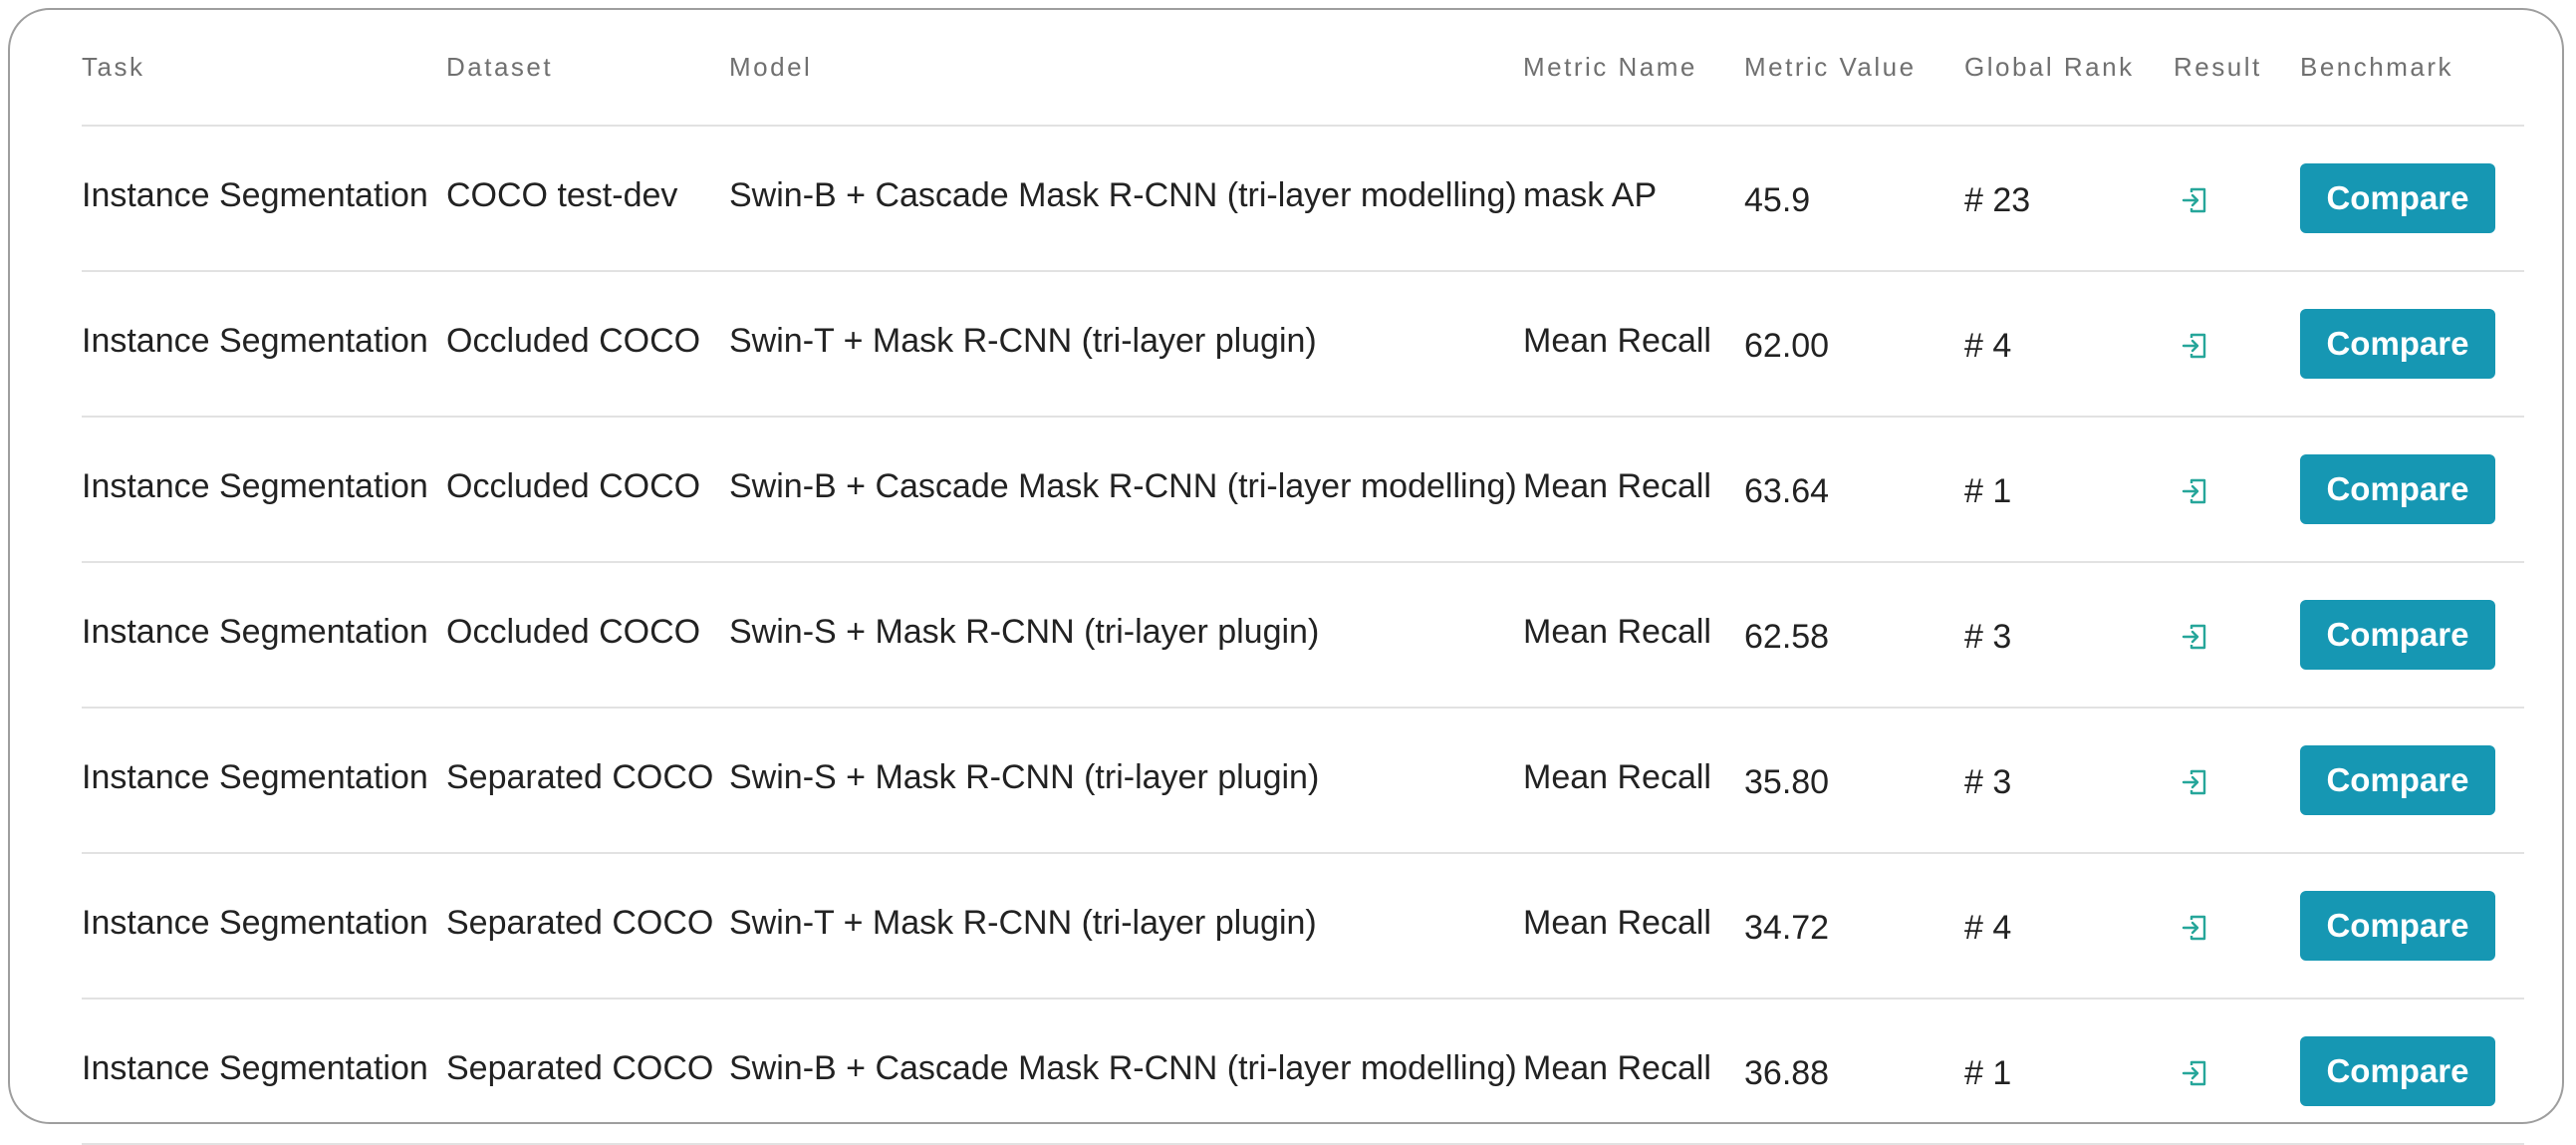 This screenshot has height=1145, width=2576. Describe the element at coordinates (1854, 635) in the screenshot. I see `metric-value-cell: 62.58` at that location.